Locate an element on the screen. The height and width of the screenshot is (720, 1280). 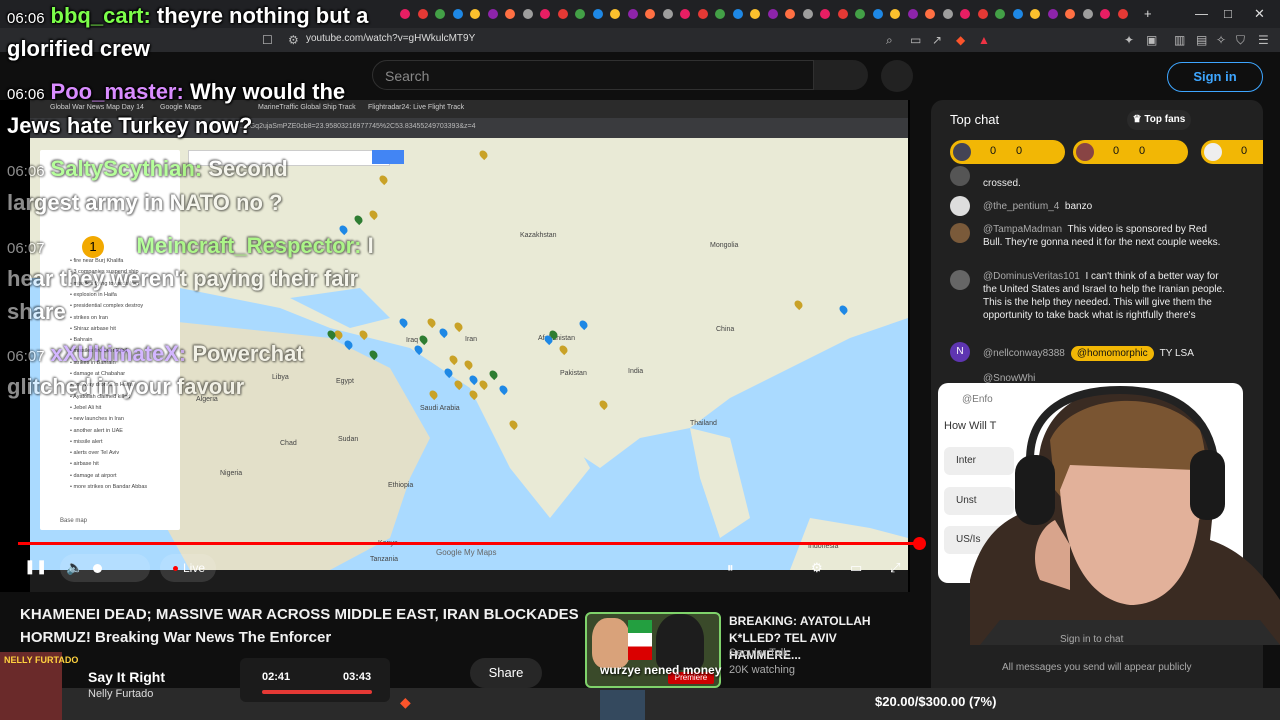
chat-signin-prompt: Sign in to chat is located at coordinates (1091, 639).